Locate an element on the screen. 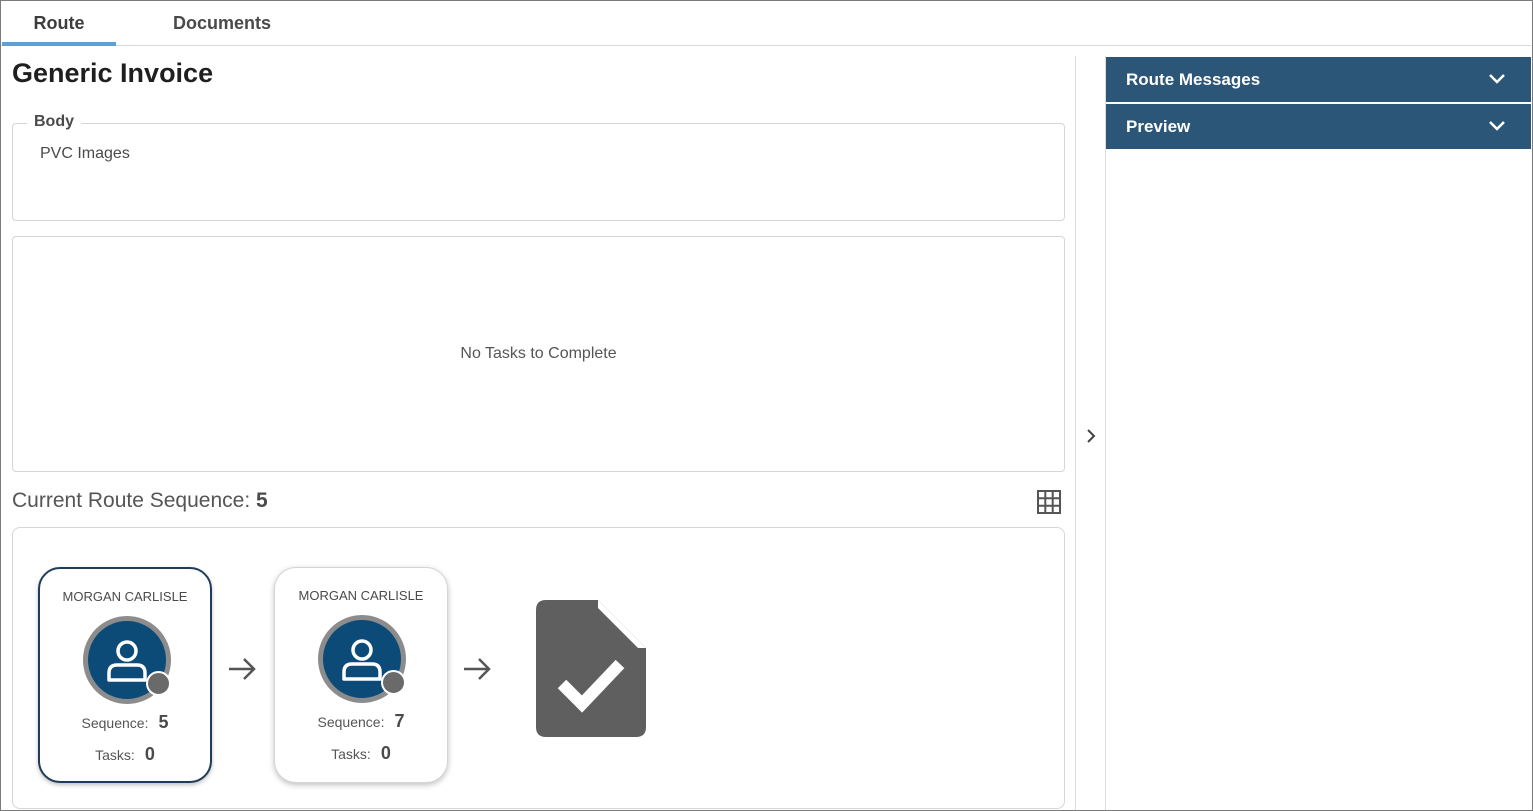 The width and height of the screenshot is (1533, 811). panel-divider is located at coordinates (1075, 433).